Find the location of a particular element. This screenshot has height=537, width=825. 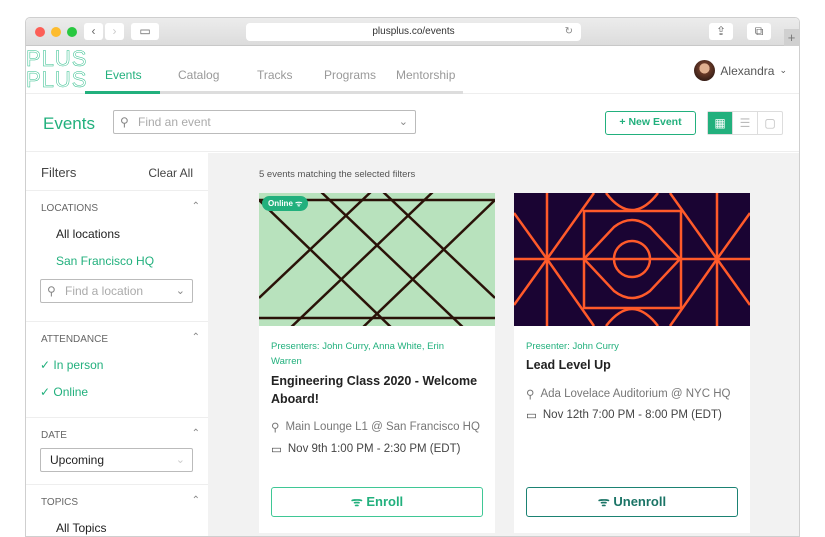

attendance-option: ✓ Online is located at coordinates (117, 392).